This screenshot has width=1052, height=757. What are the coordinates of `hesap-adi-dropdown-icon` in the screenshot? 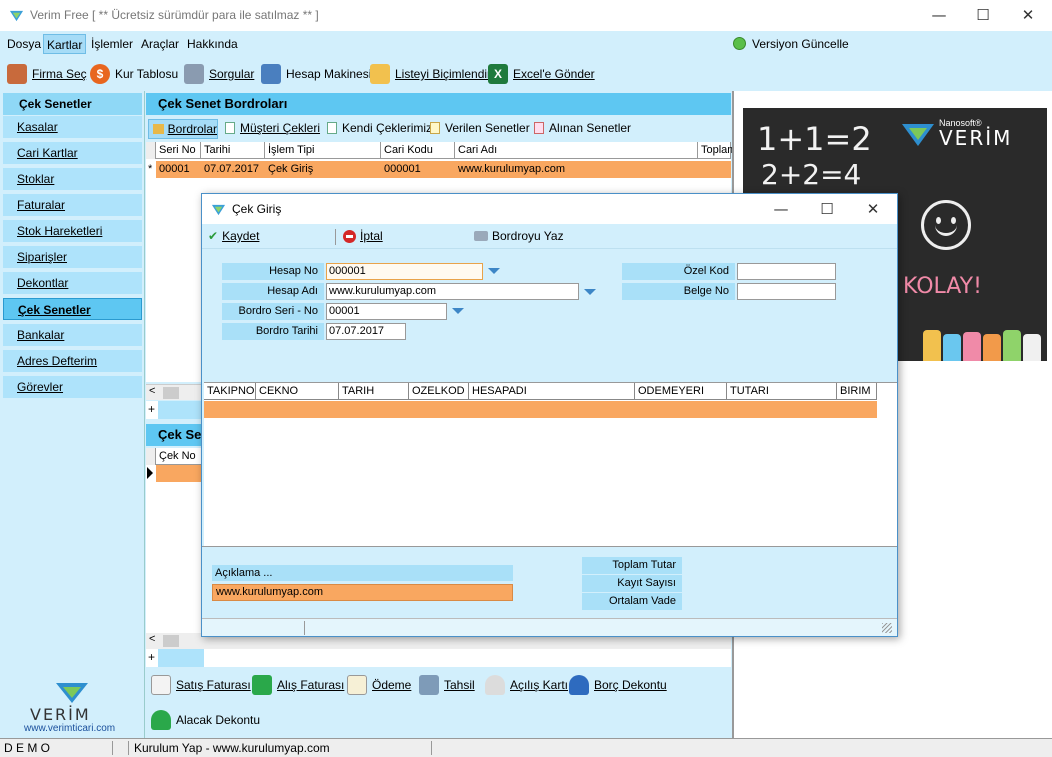 It's located at (590, 292).